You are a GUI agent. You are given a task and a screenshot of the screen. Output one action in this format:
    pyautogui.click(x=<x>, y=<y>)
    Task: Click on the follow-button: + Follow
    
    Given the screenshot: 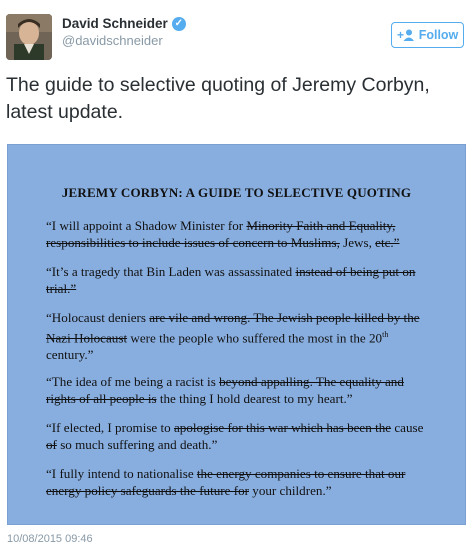 What is the action you would take?
    pyautogui.click(x=427, y=35)
    